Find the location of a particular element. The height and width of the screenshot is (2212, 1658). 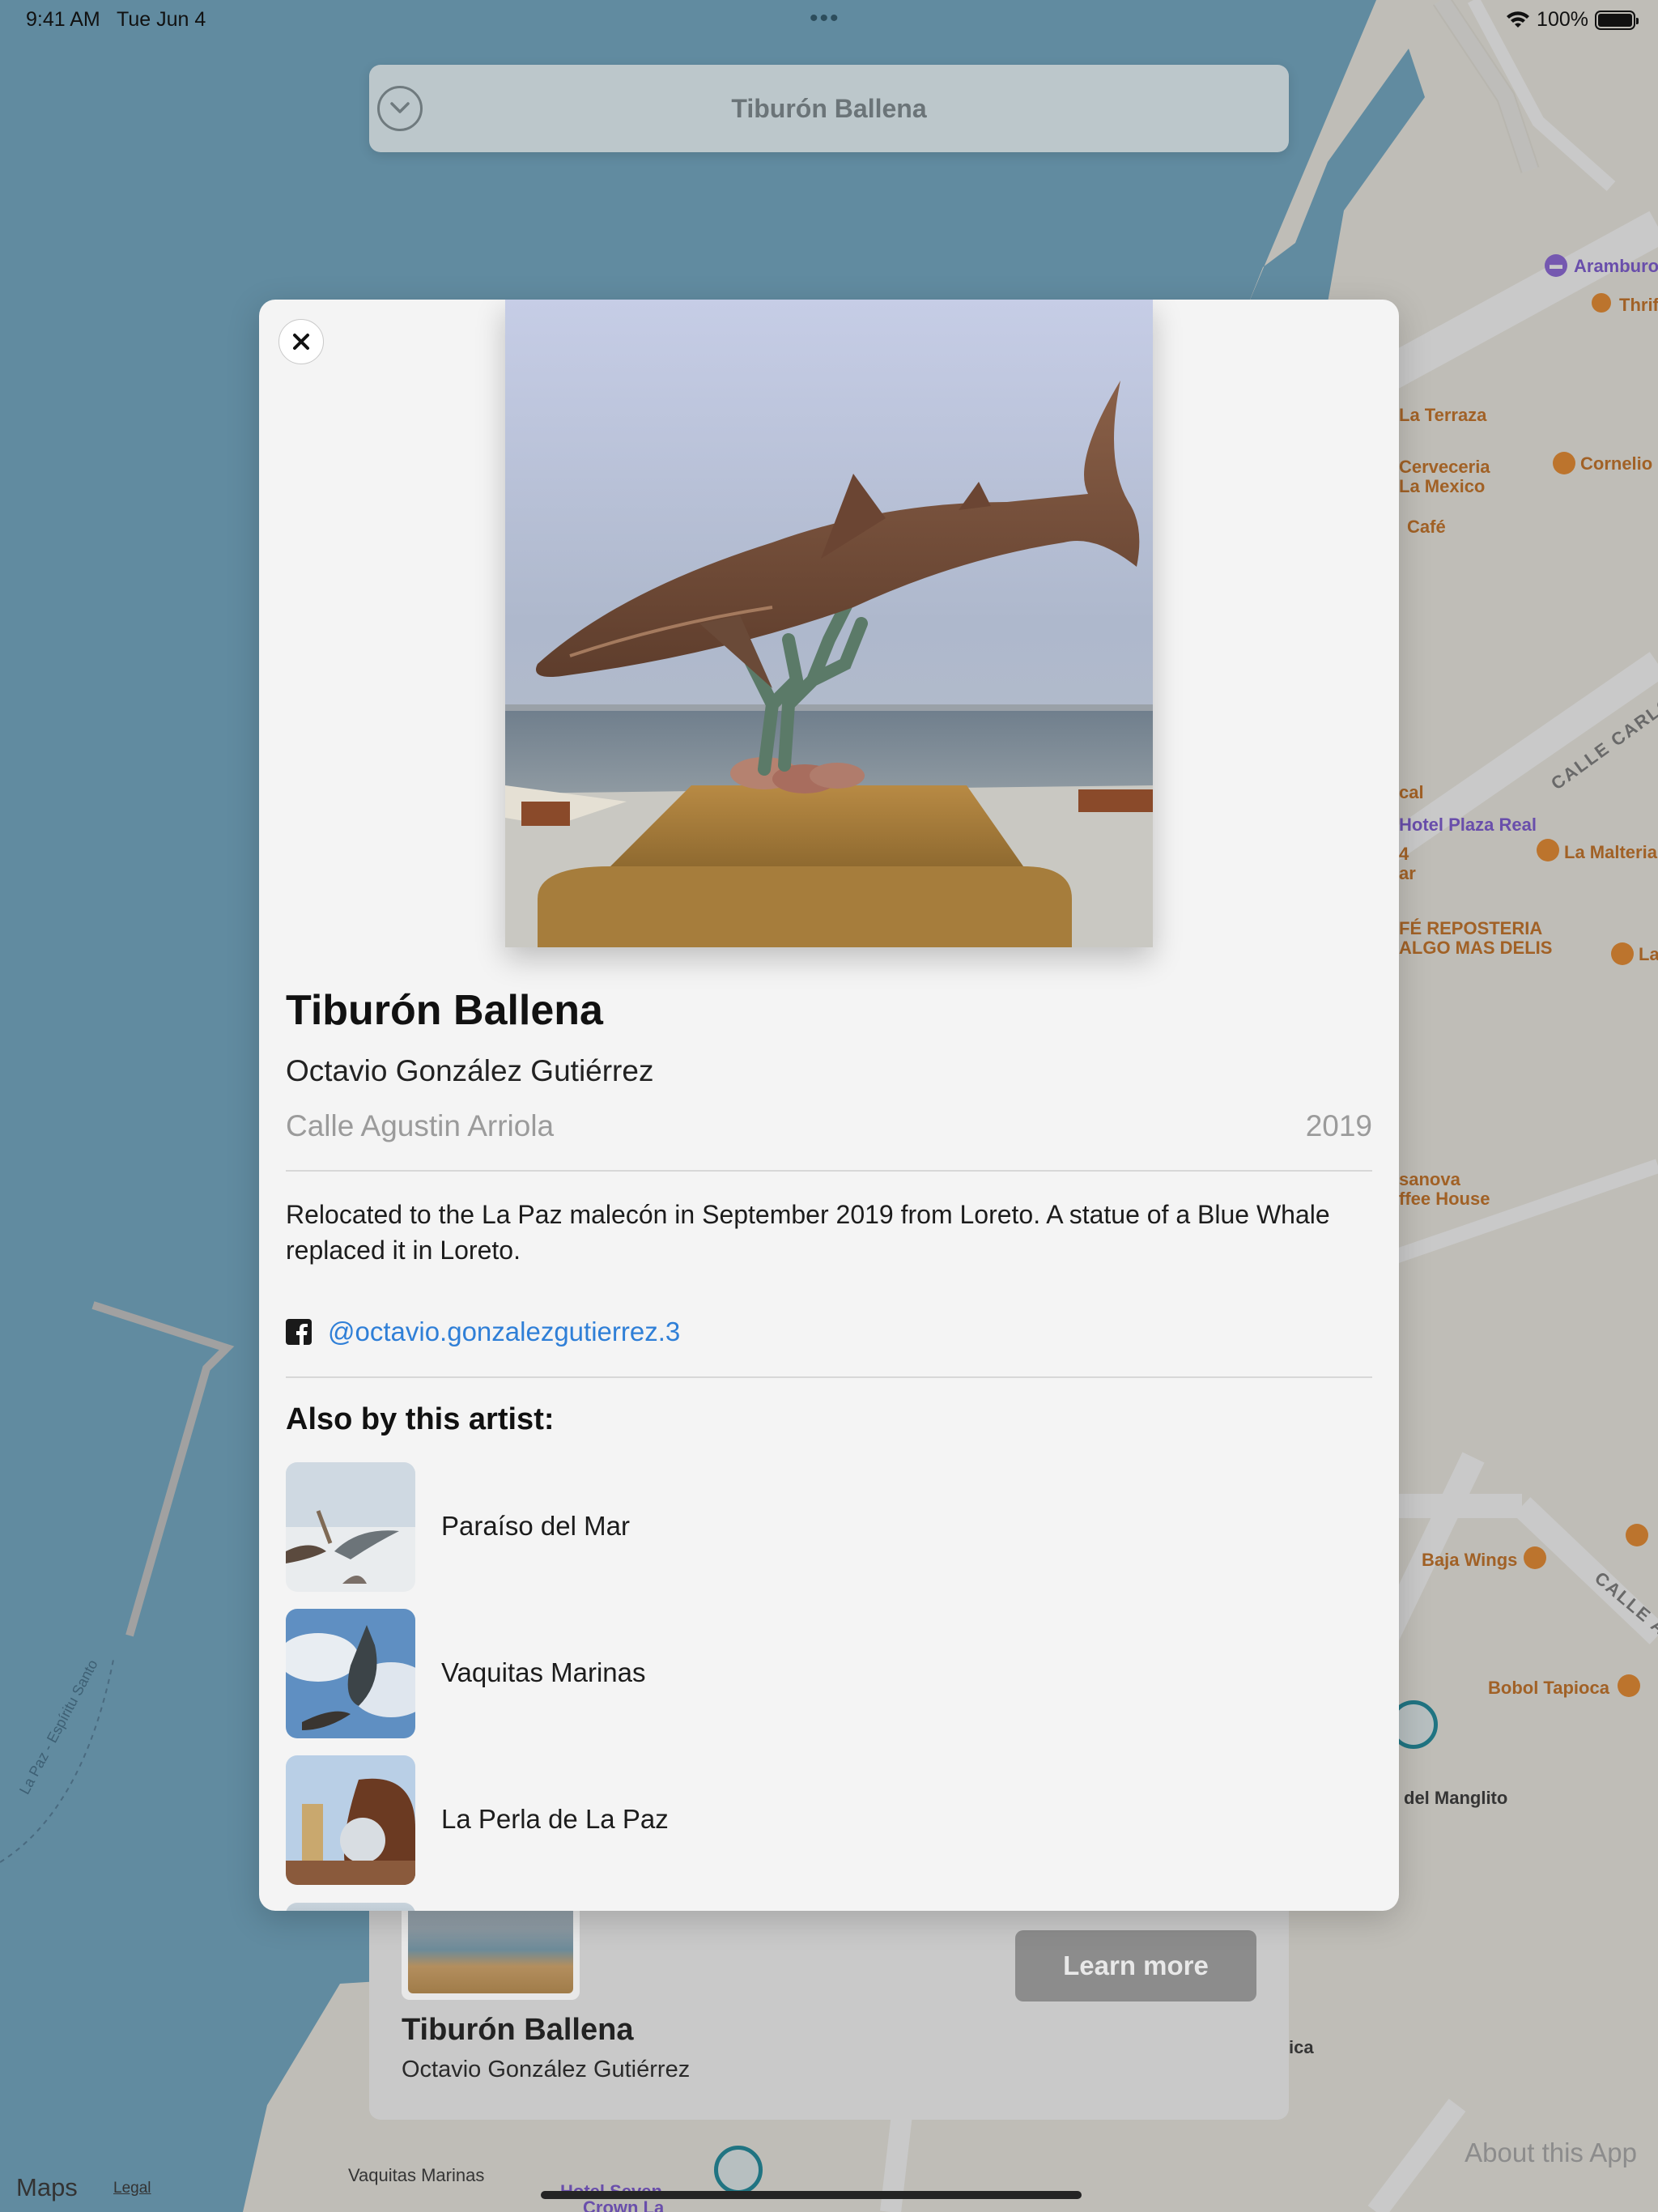

status-right: 100% is located at coordinates (1572, 20).